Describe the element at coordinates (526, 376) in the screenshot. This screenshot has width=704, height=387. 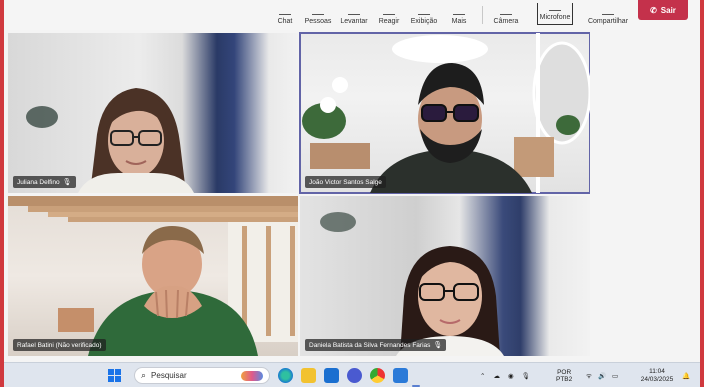
I see `microphone-tray-icon: 🎙` at that location.